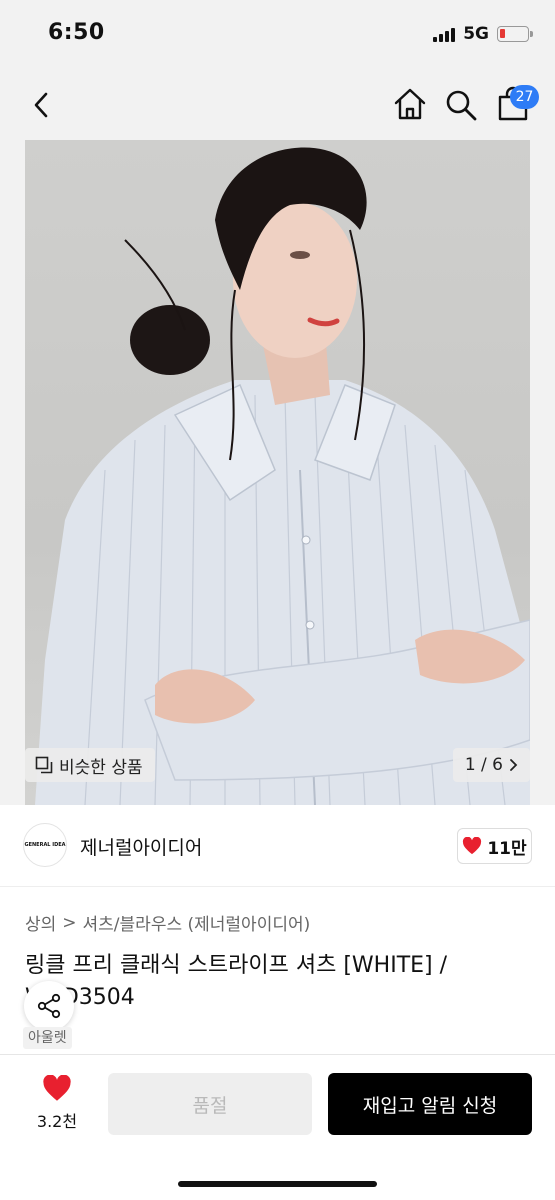  Describe the element at coordinates (40, 922) in the screenshot. I see `breadcrumb-item: 상의` at that location.